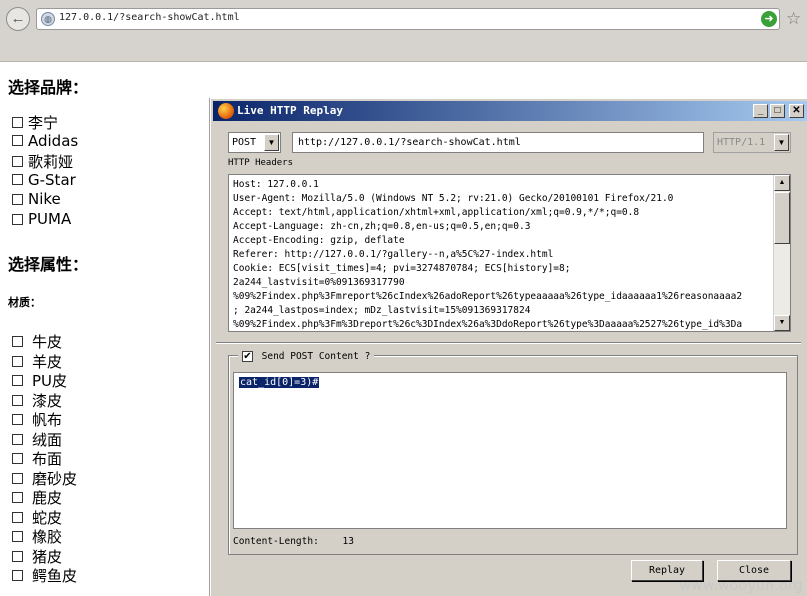 The image size is (807, 596). What do you see at coordinates (35, 122) in the screenshot?
I see `checkbox-row: 李宁` at bounding box center [35, 122].